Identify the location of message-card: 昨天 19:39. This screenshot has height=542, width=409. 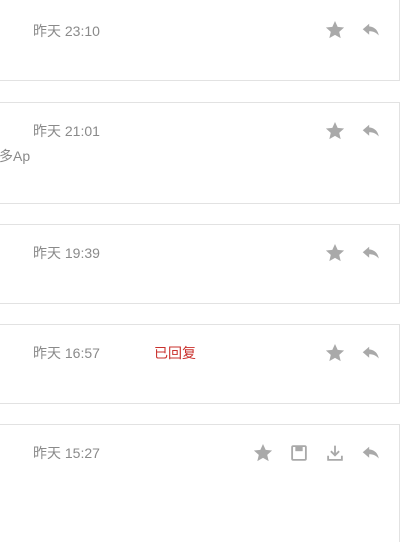
(200, 264).